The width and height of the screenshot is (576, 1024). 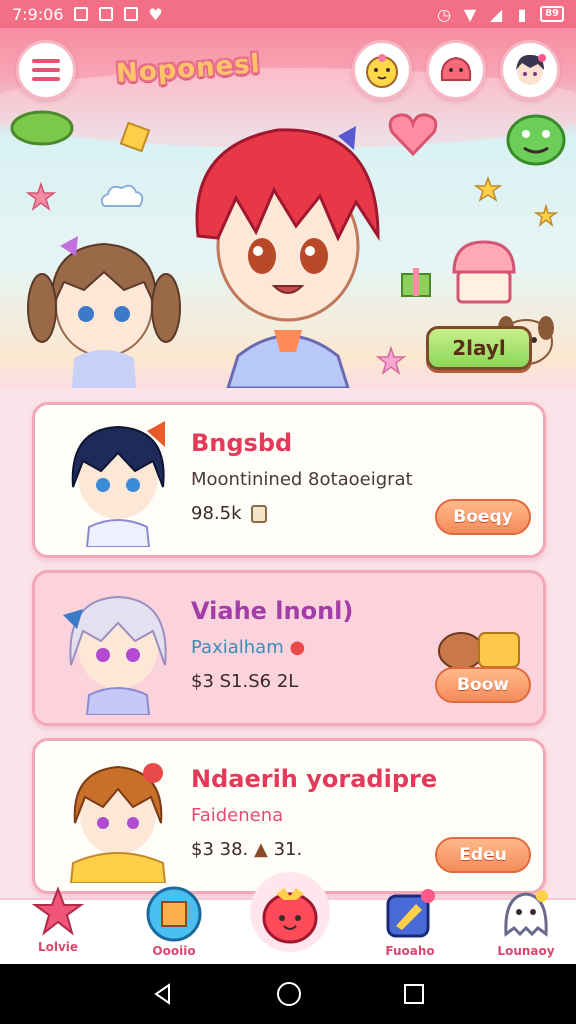 I want to click on card-title: Viahe lnonl), so click(x=272, y=611).